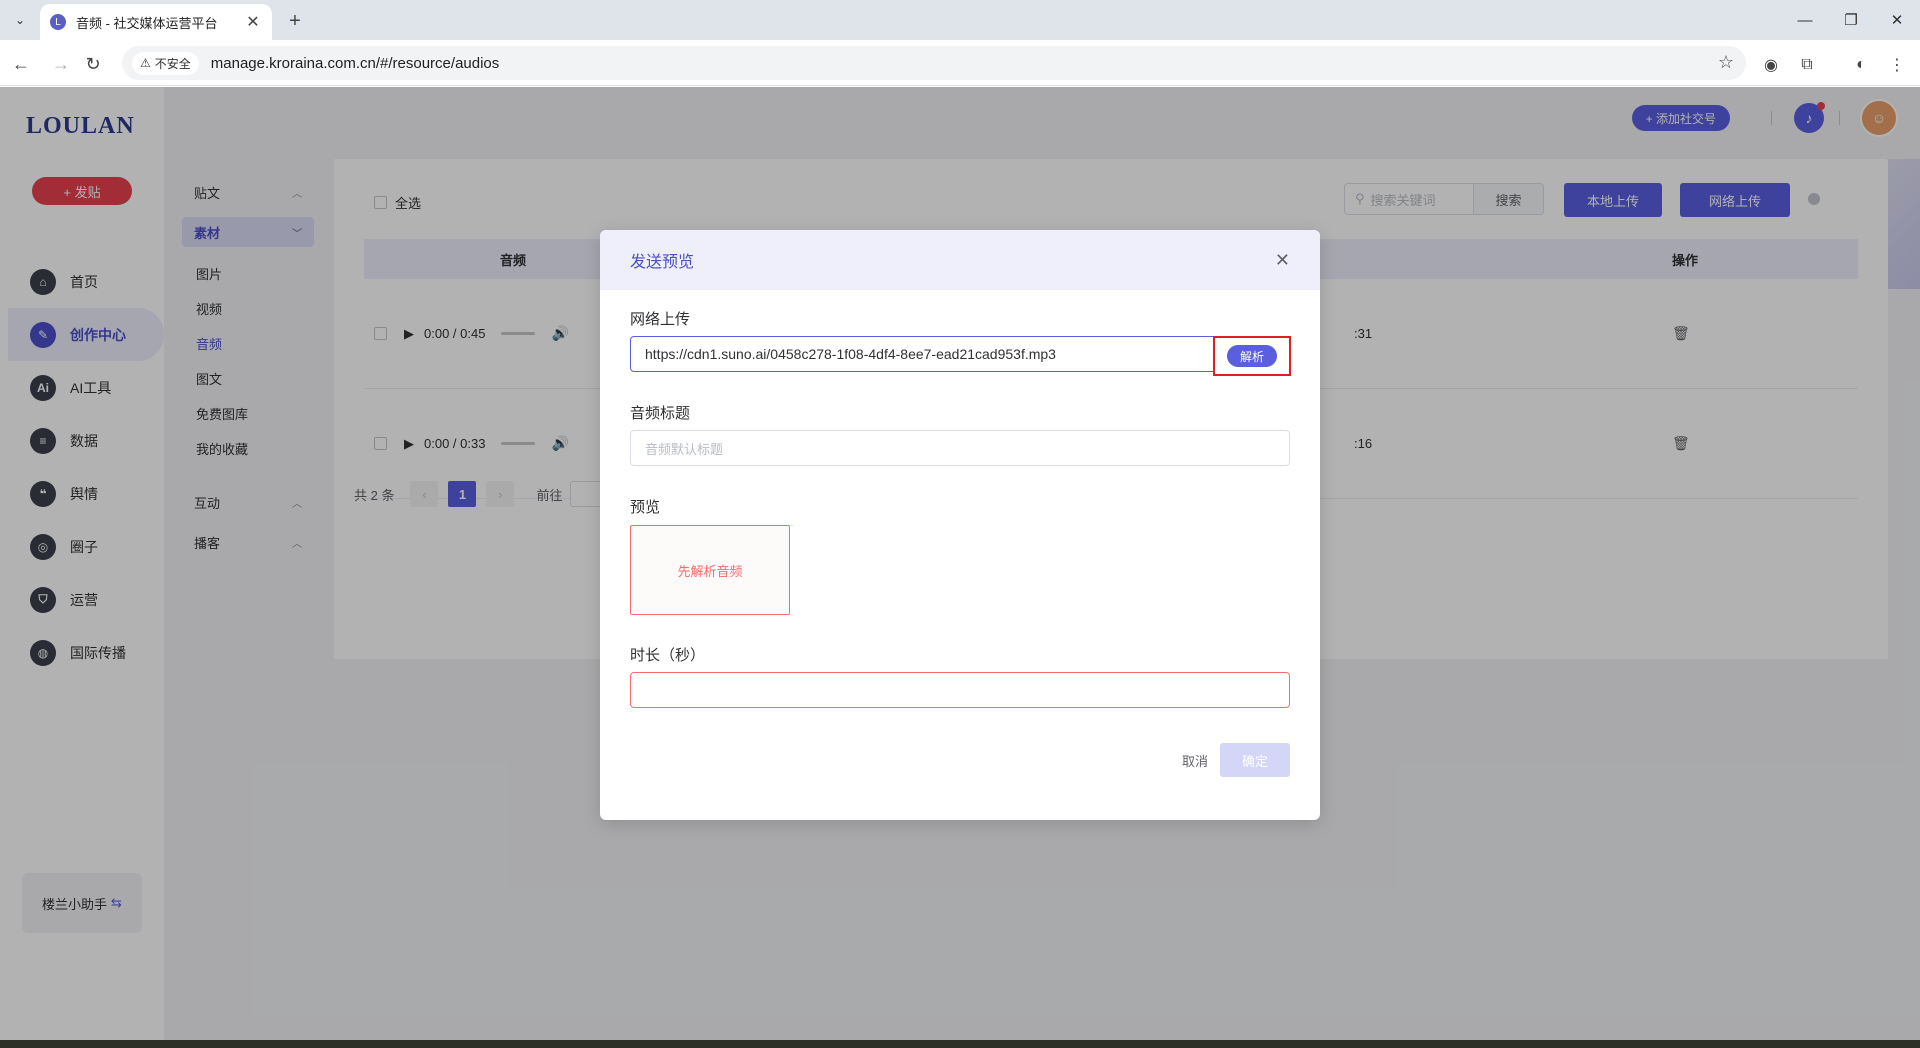 The width and height of the screenshot is (1920, 1048). What do you see at coordinates (960, 690) in the screenshot?
I see `duration-input` at bounding box center [960, 690].